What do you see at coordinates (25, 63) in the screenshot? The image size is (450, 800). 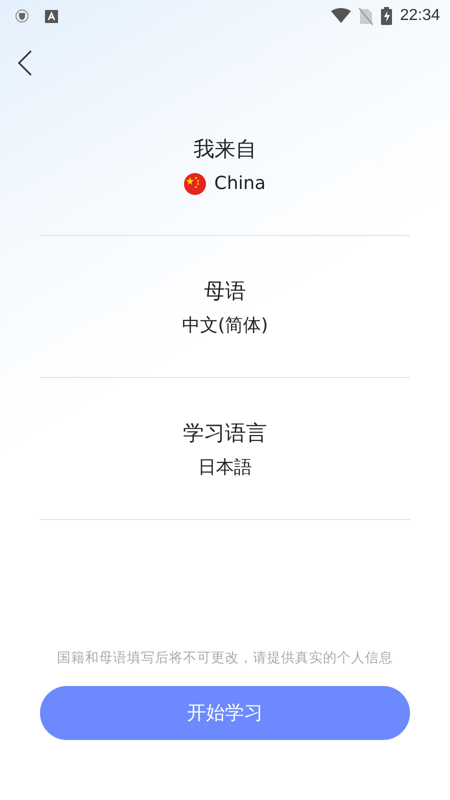 I see `back-button` at bounding box center [25, 63].